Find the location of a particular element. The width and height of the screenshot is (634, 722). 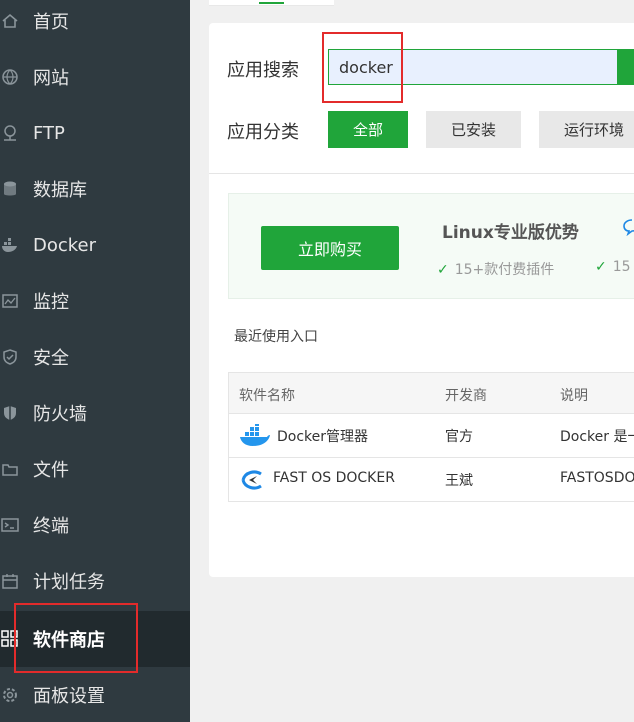

table-row: Docker管理器 官方 Docker 是一 is located at coordinates (431, 436).